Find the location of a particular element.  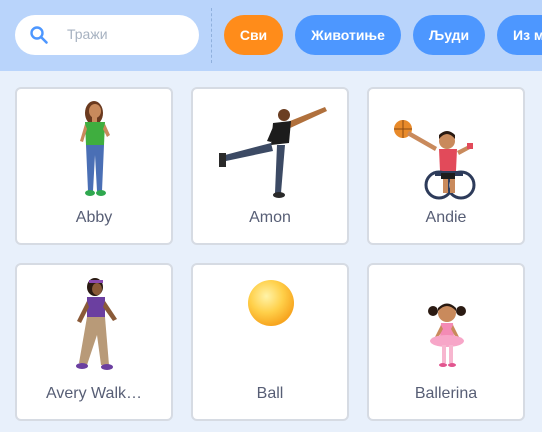

sprite-name: Ballerina is located at coordinates (446, 393).